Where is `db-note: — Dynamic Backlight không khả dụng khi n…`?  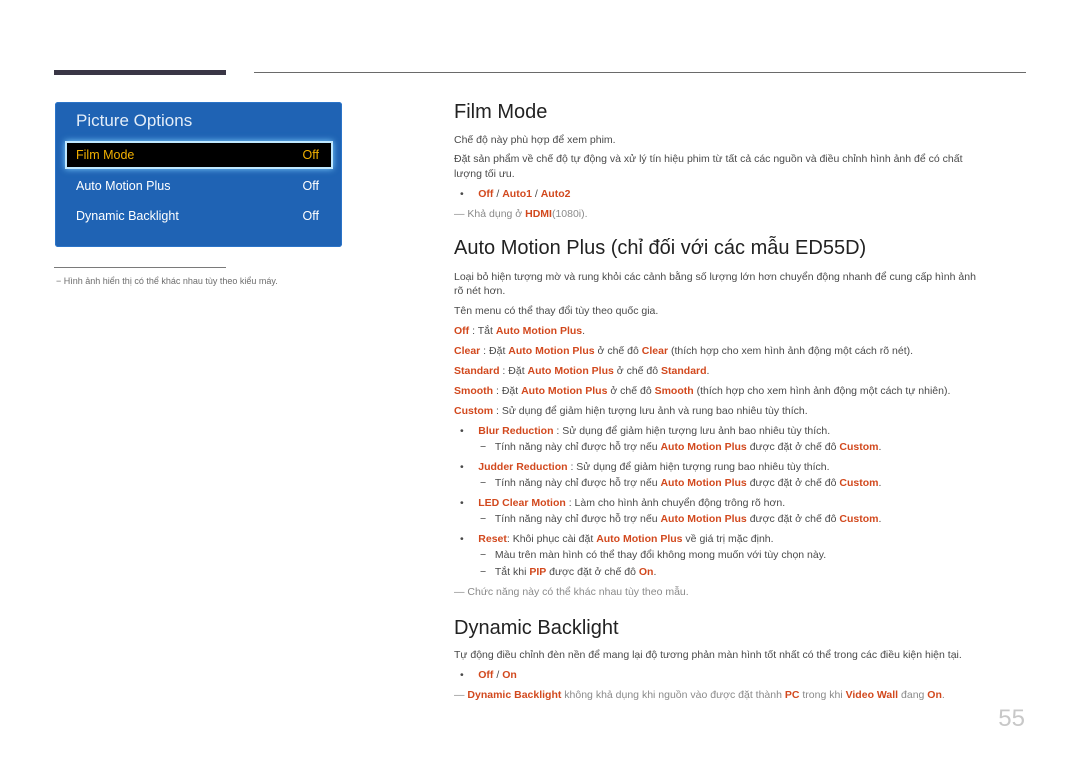 db-note: — Dynamic Backlight không khả dụng khi n… is located at coordinates (699, 695).